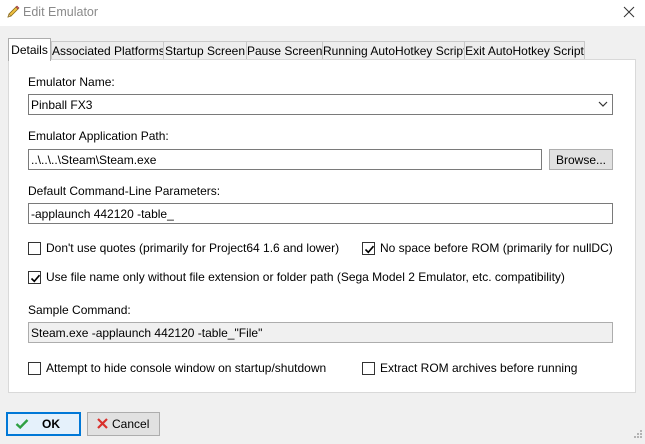 This screenshot has width=645, height=444. Describe the element at coordinates (124, 191) in the screenshot. I see `cmdline-label: Default Command-Line Parameters:` at that location.